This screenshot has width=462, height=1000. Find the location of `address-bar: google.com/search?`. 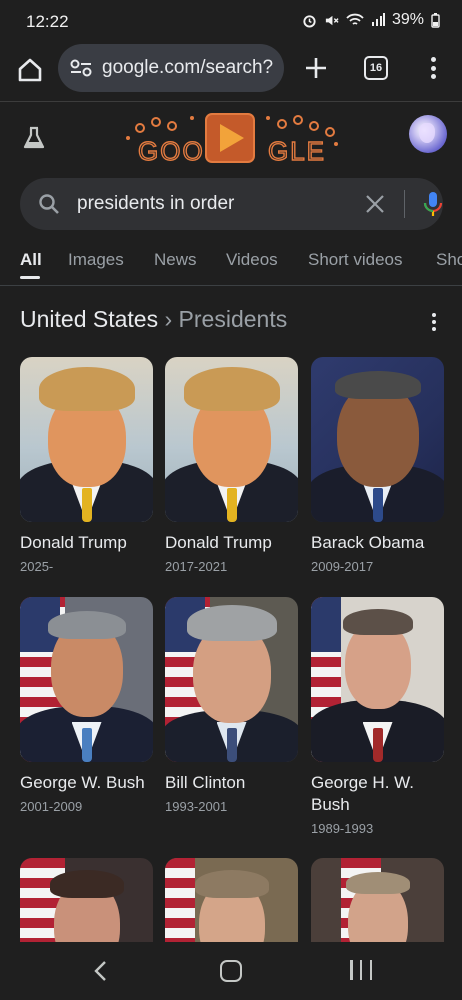

address-bar: google.com/search? is located at coordinates (171, 68).